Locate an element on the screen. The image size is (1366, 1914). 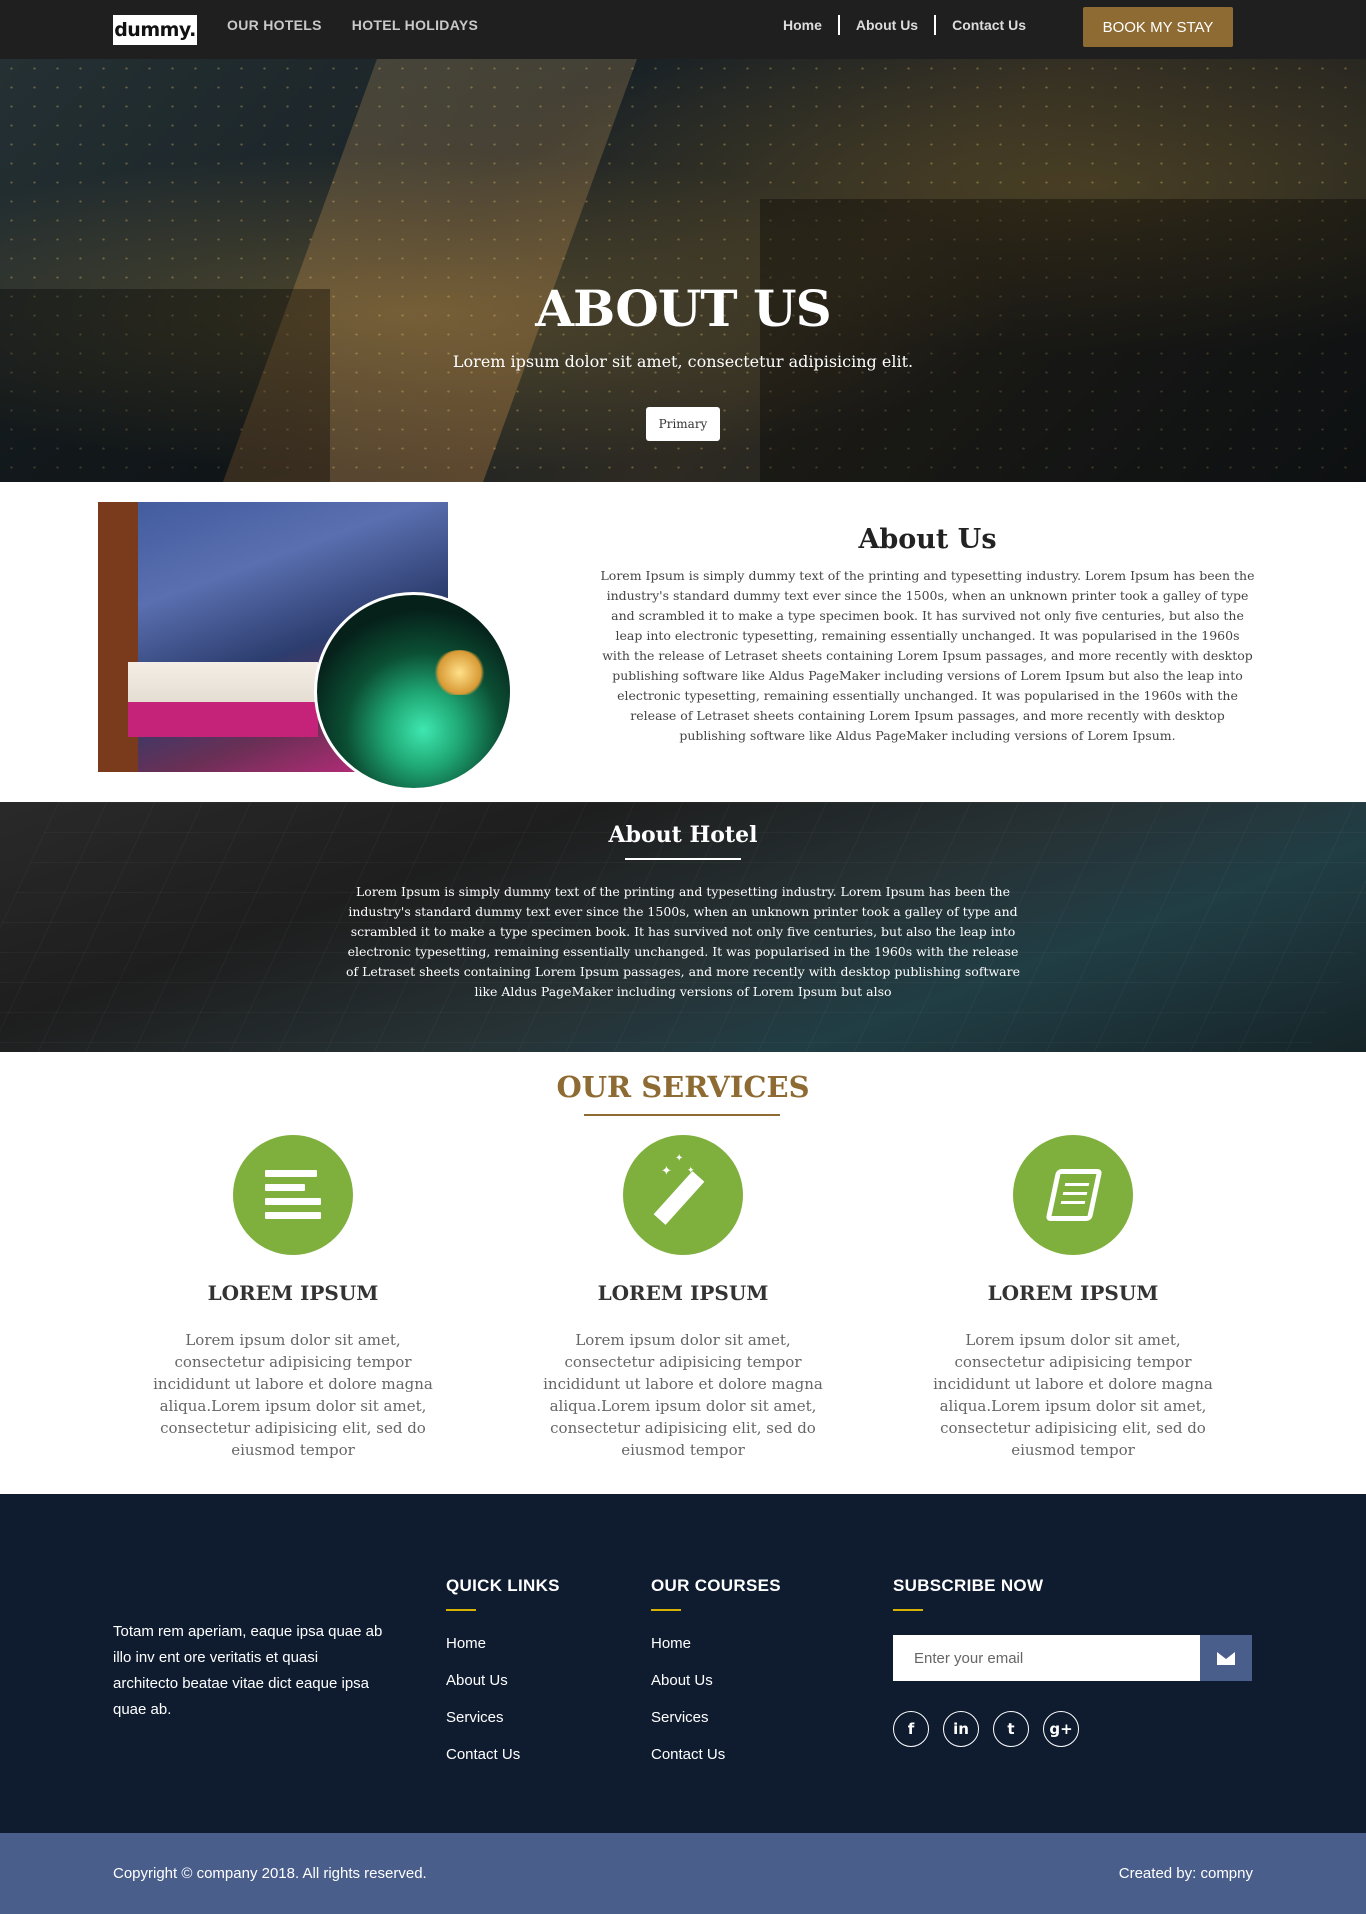
nav-link-our-hotels: OUR HOTELS is located at coordinates (274, 25).